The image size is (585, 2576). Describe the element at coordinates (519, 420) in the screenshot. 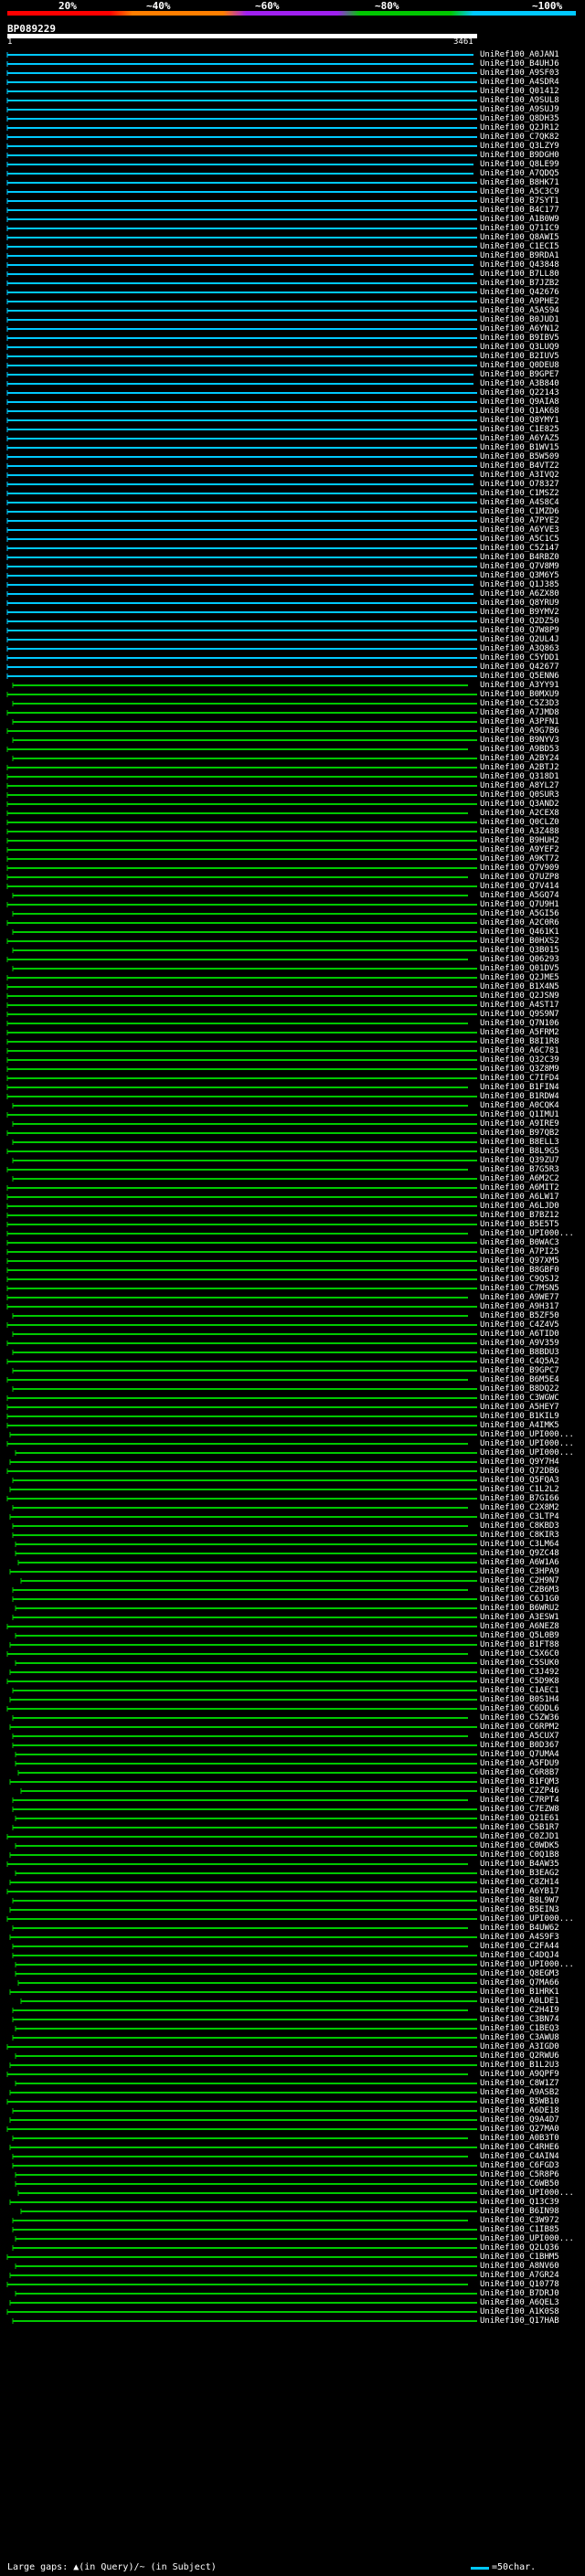

I see `hit-label: UniRef100_Q8YMY1` at that location.